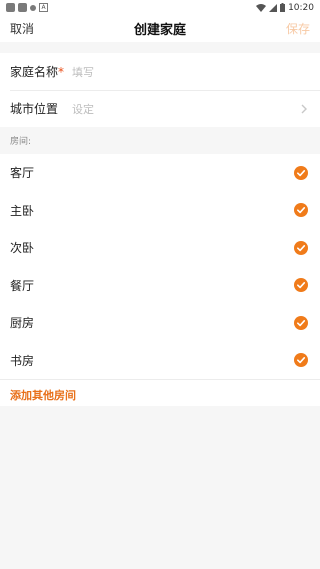 The height and width of the screenshot is (569, 320). What do you see at coordinates (34, 109) in the screenshot?
I see `city-location-label: 城市位置` at bounding box center [34, 109].